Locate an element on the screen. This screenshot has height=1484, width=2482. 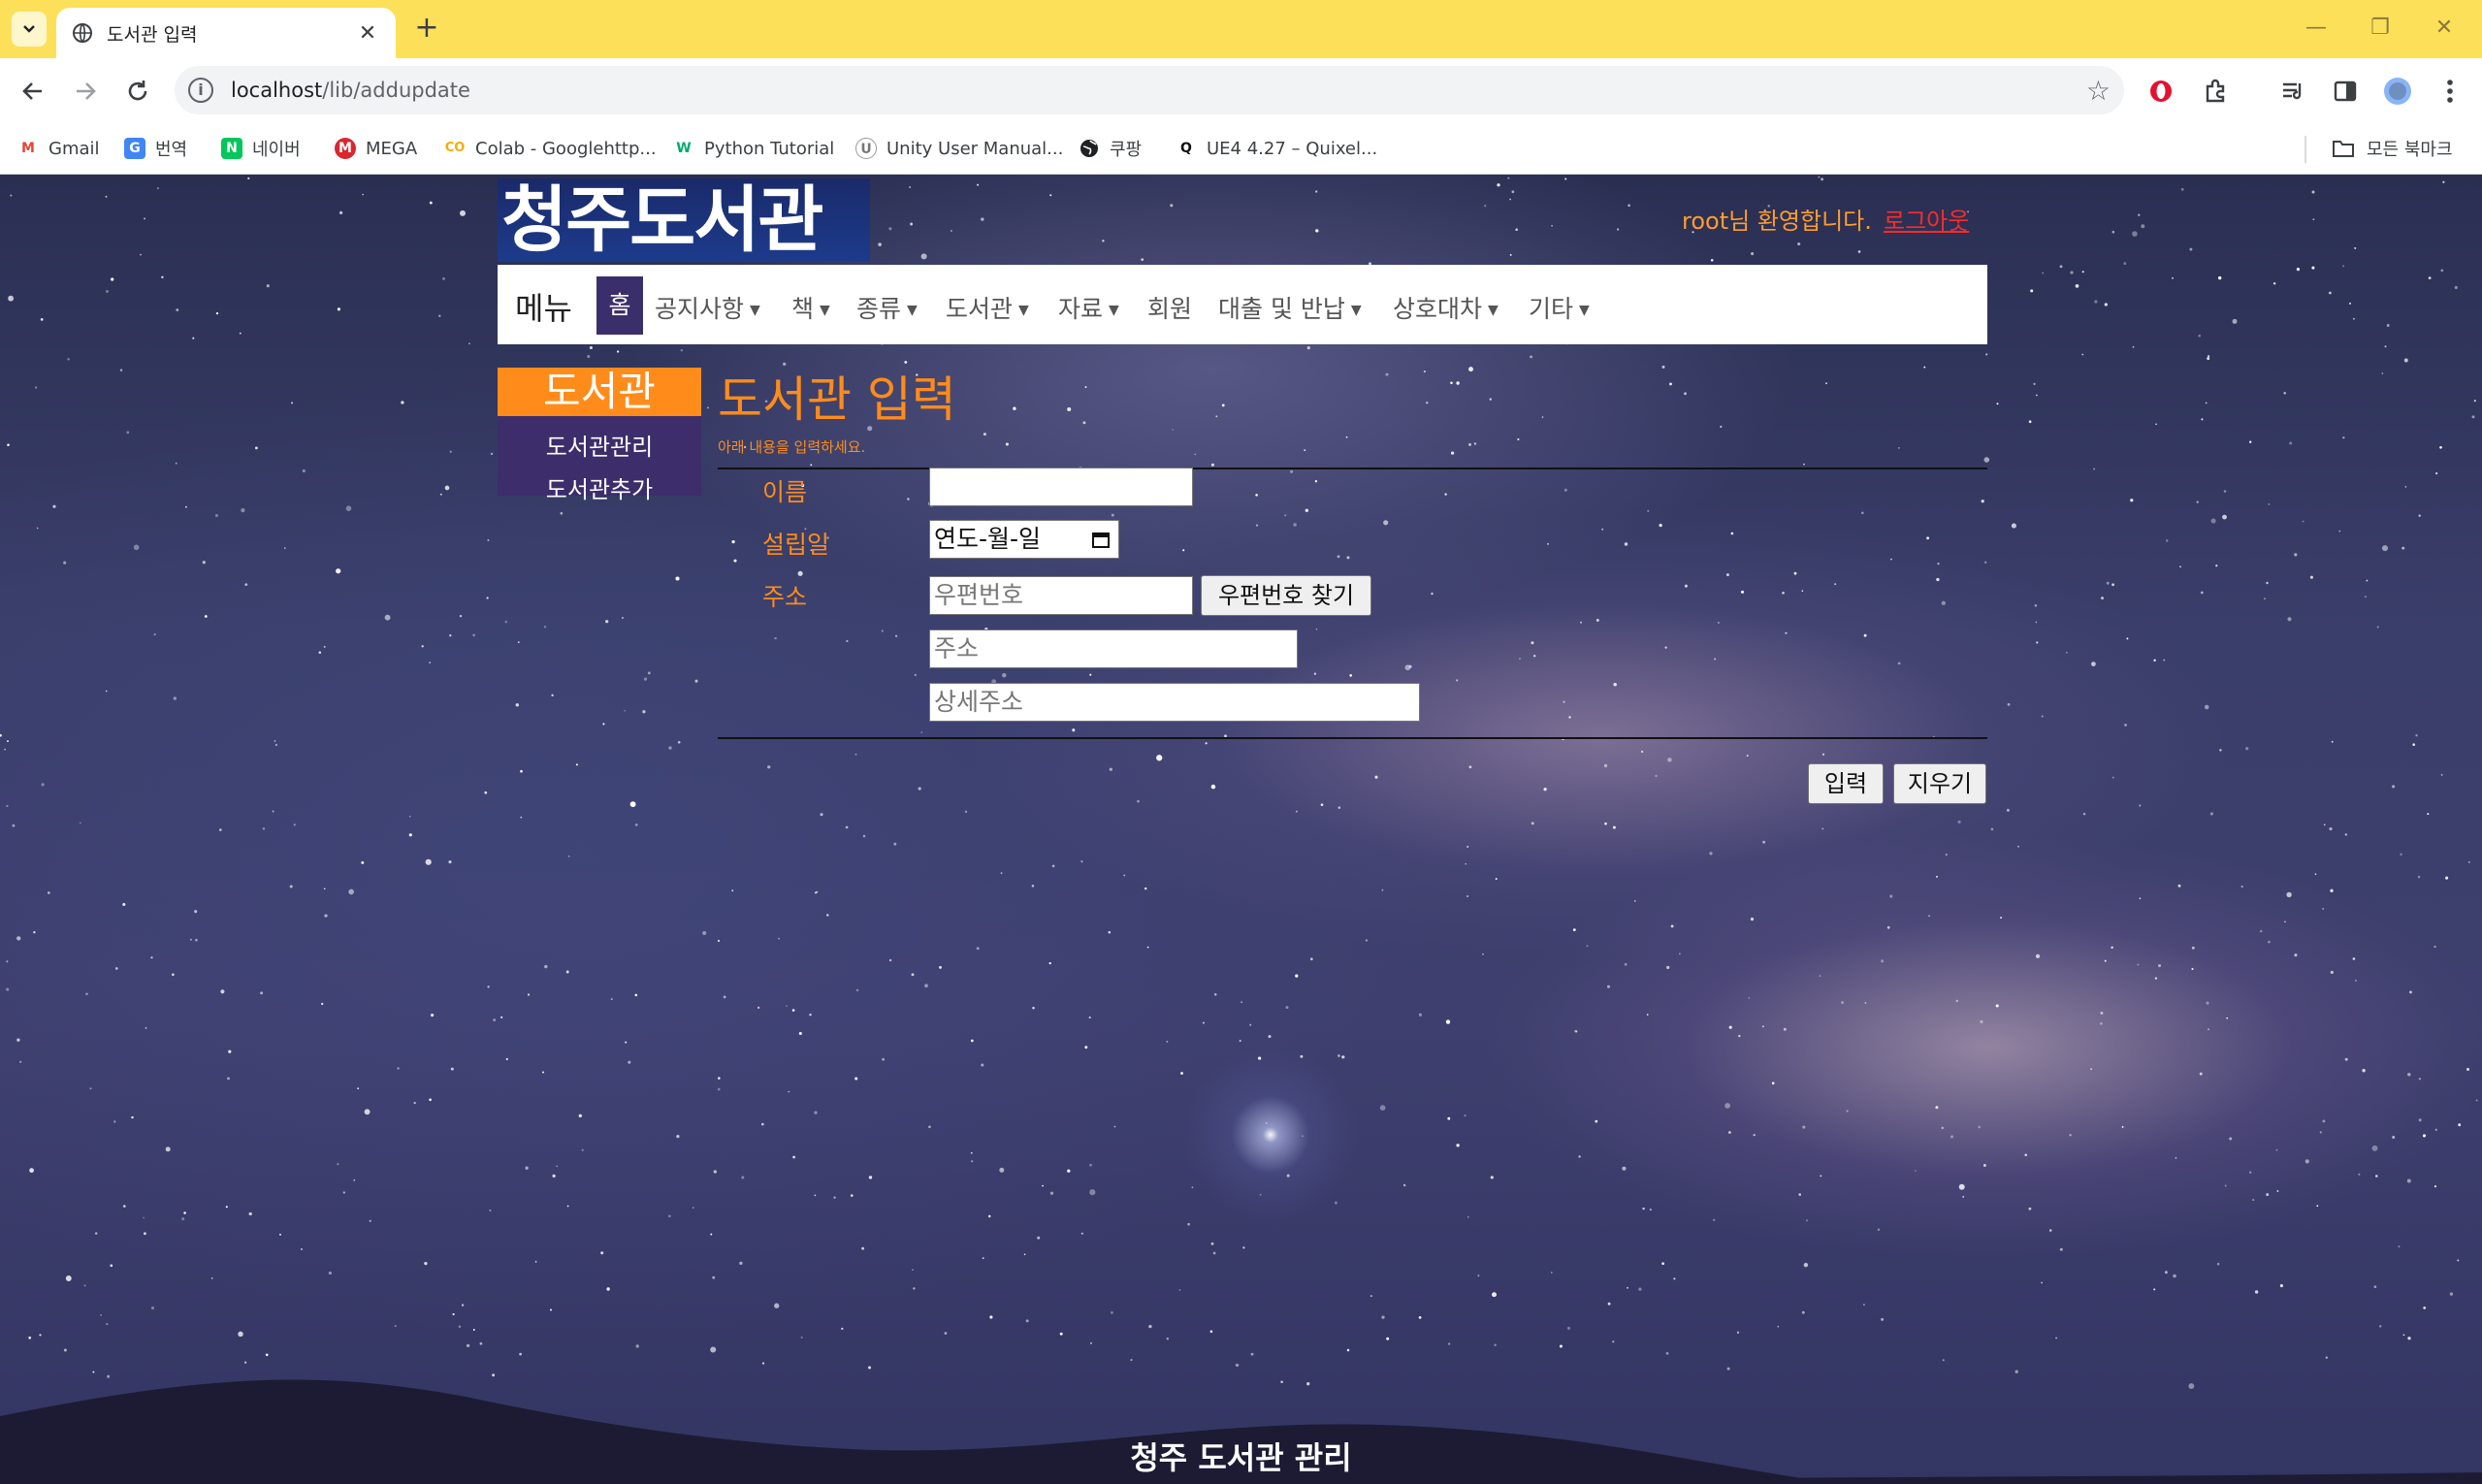
folder-icon is located at coordinates (2343, 149).